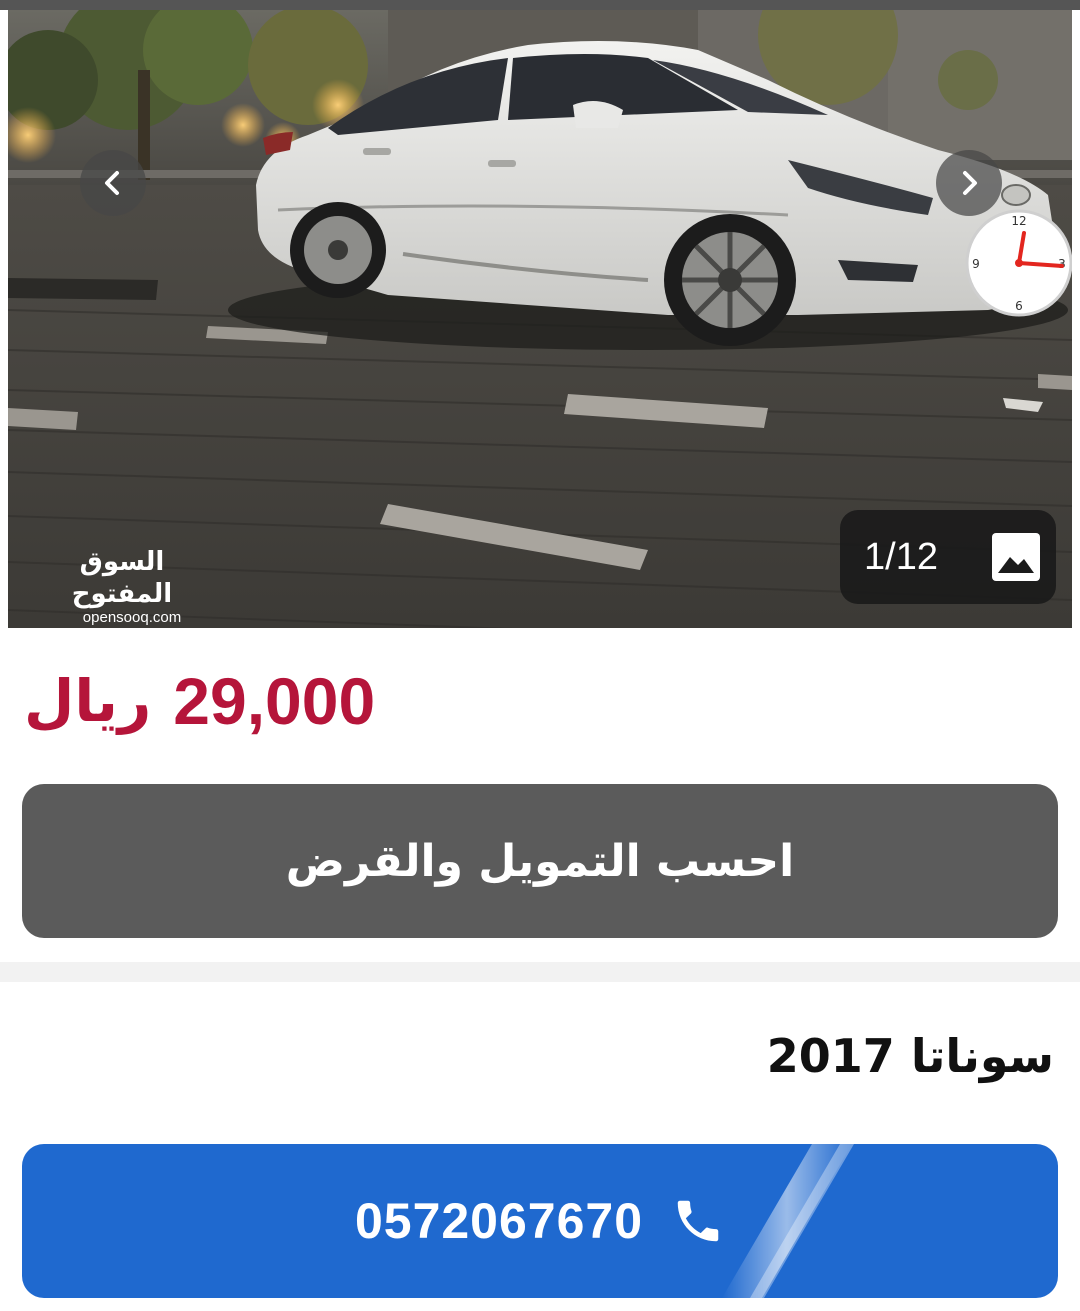  What do you see at coordinates (910, 1056) in the screenshot?
I see `listing-title: سوناتا 2017` at bounding box center [910, 1056].